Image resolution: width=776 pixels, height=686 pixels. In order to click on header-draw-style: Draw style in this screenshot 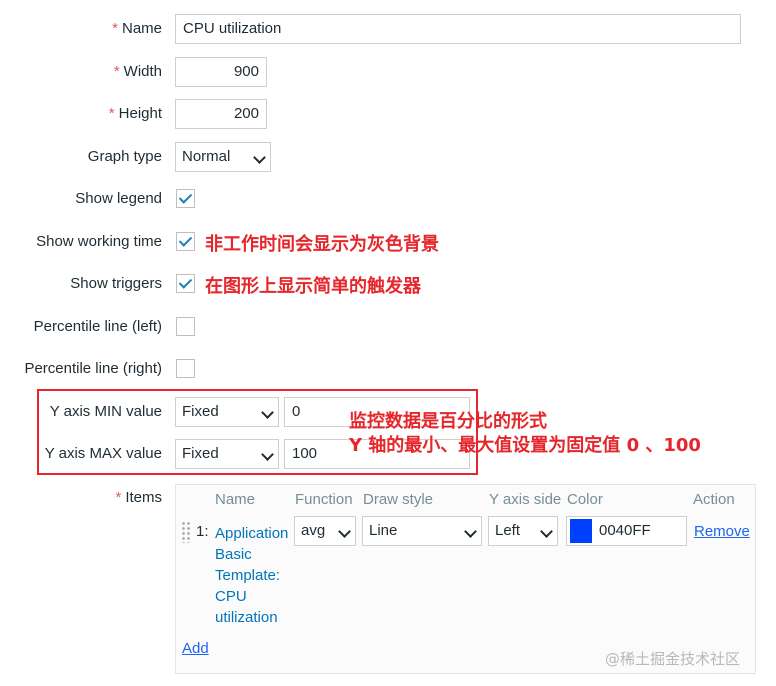, I will do `click(398, 499)`.